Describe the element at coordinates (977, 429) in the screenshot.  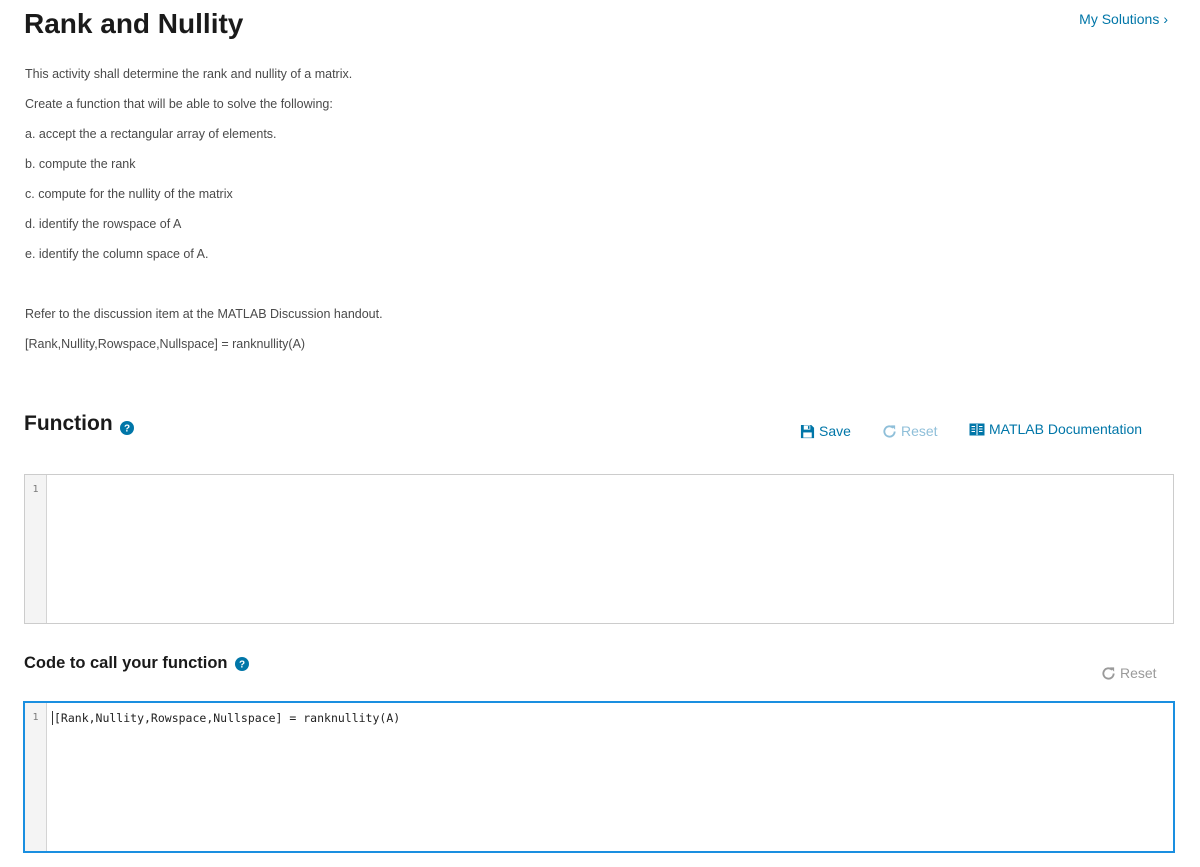
I see `book-icon` at that location.